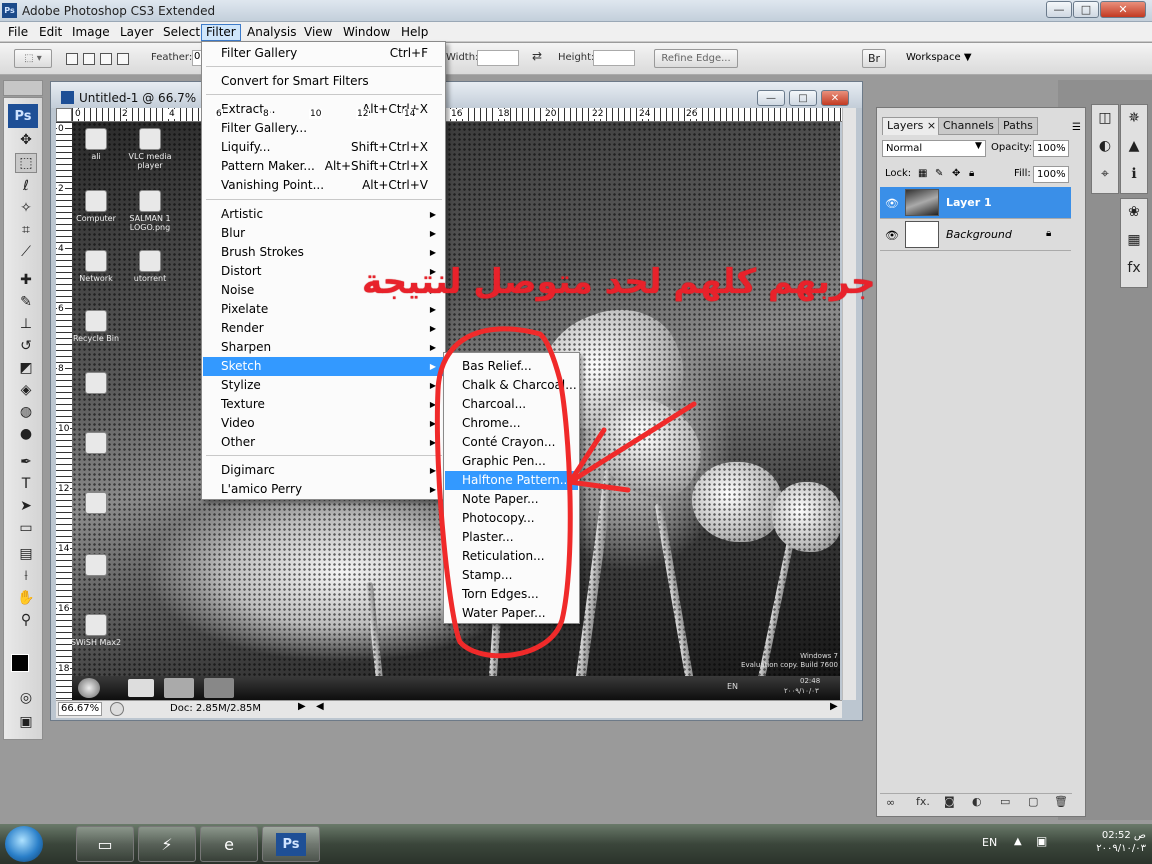 This screenshot has height=864, width=1152. What do you see at coordinates (26, 324) in the screenshot?
I see `clone-stamp-tool-icon: ⊥` at bounding box center [26, 324].